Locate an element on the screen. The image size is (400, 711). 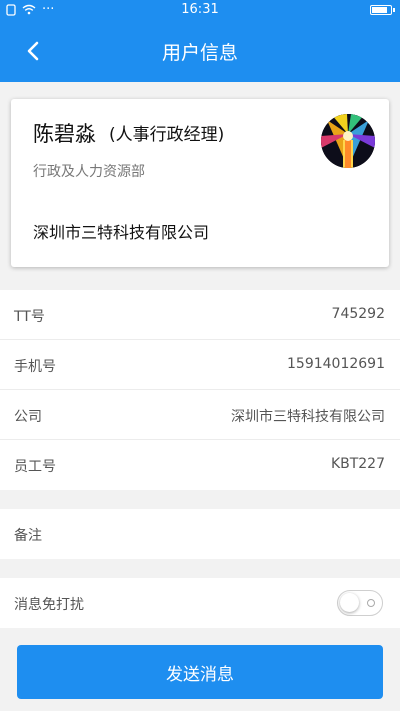
toggle-knob is located at coordinates (349, 602).